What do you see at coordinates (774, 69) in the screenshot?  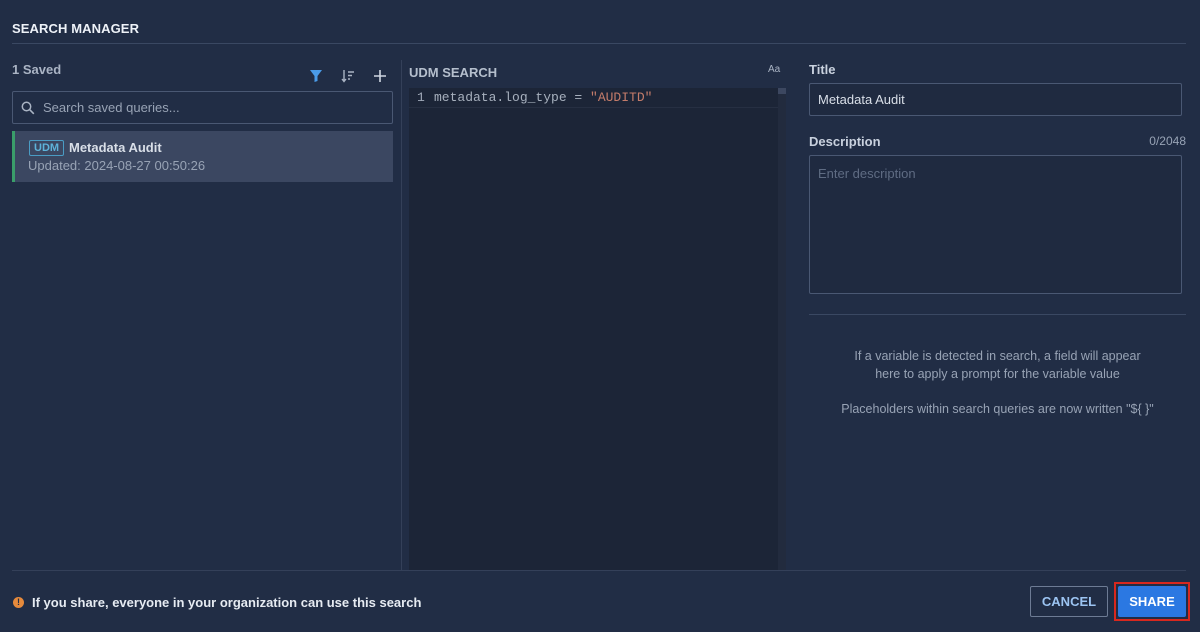 I see `match-case-icon: Aa` at bounding box center [774, 69].